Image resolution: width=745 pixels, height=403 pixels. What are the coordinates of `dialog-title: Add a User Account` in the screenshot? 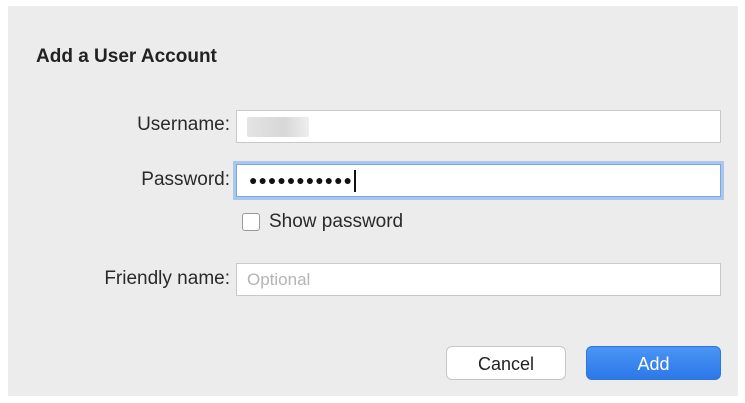 It's located at (126, 56).